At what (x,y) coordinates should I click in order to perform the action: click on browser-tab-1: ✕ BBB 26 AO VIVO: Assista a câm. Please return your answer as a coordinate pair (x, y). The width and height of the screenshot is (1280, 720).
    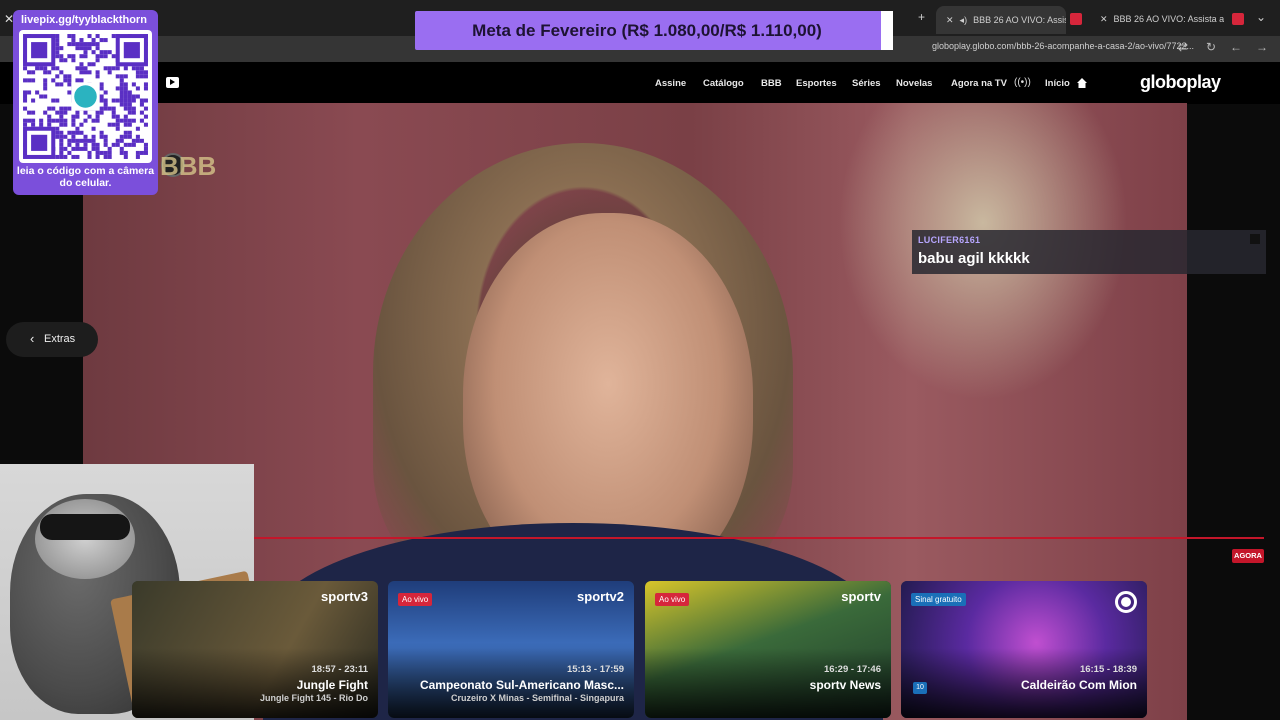
    Looking at the image, I should click on (1162, 19).